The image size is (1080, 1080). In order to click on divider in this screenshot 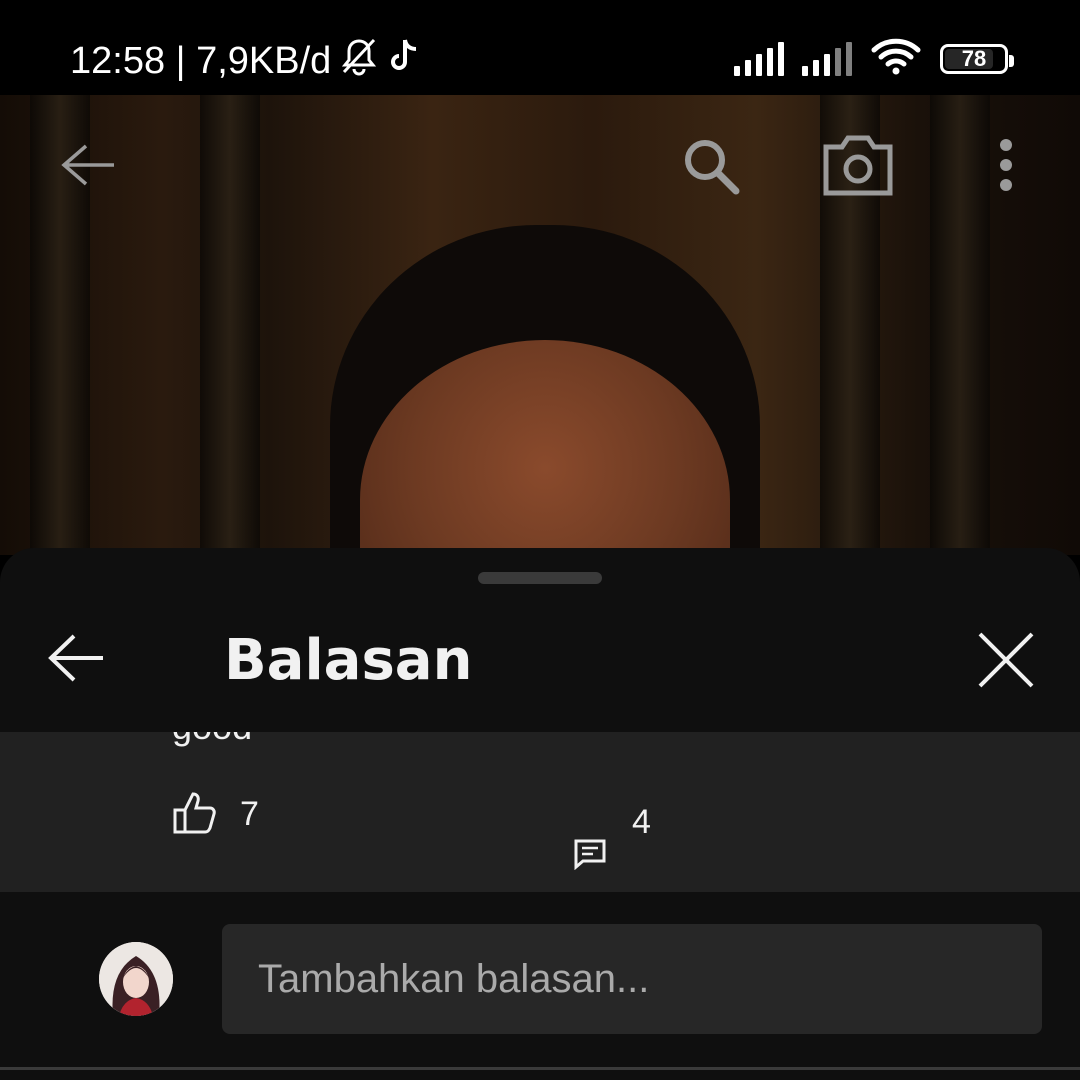, I will do `click(540, 1068)`.